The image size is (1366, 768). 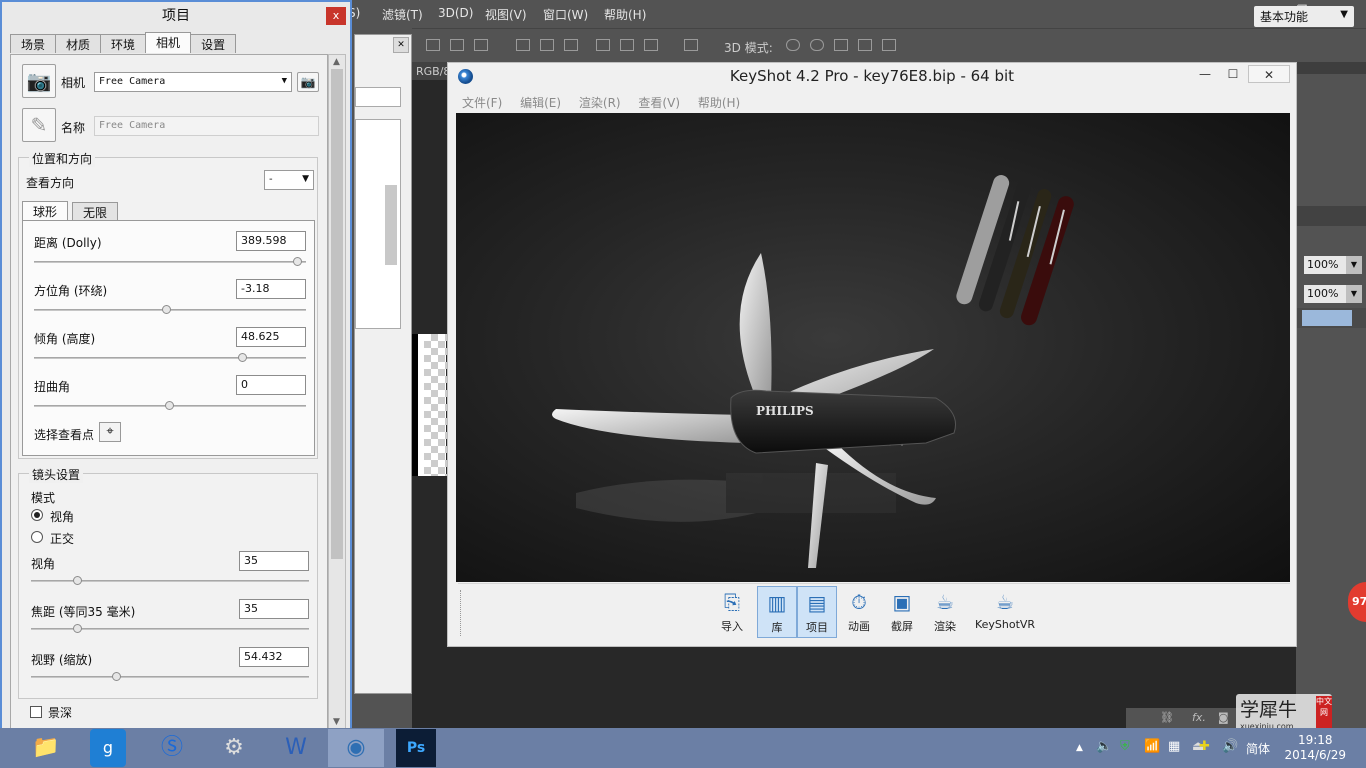 I want to click on 3d-roll-icon, so click(x=817, y=45).